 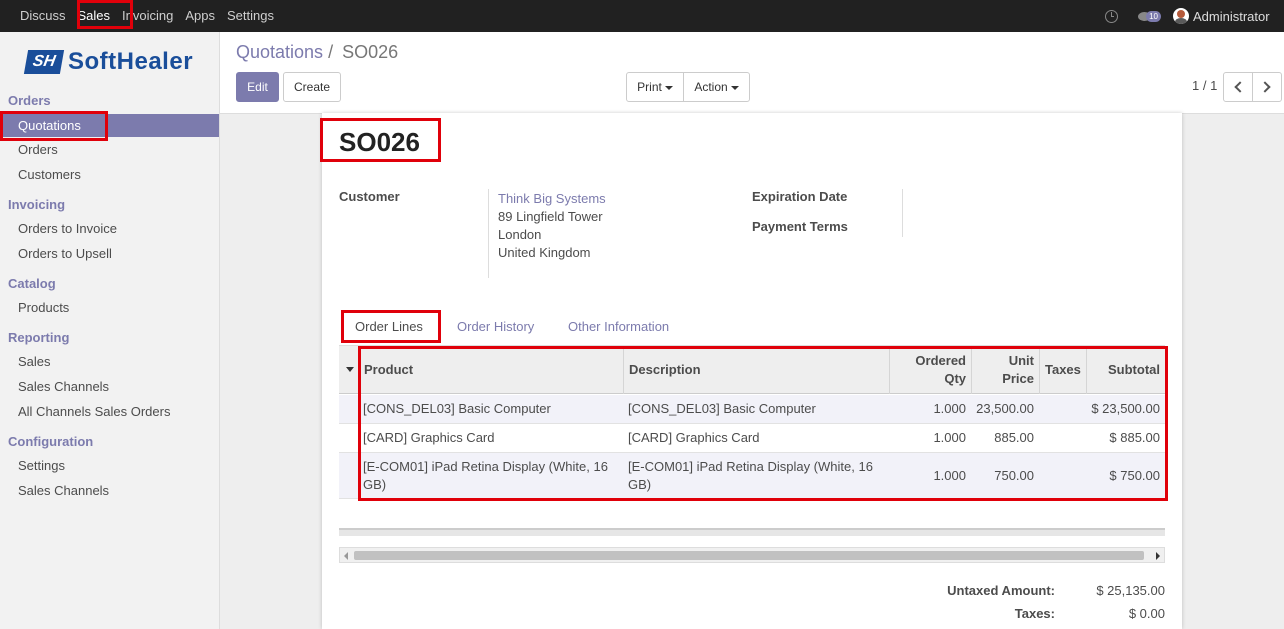 What do you see at coordinates (109, 411) in the screenshot?
I see `menu-item-all-channels-sales-orders: All Channels Sales Orders` at bounding box center [109, 411].